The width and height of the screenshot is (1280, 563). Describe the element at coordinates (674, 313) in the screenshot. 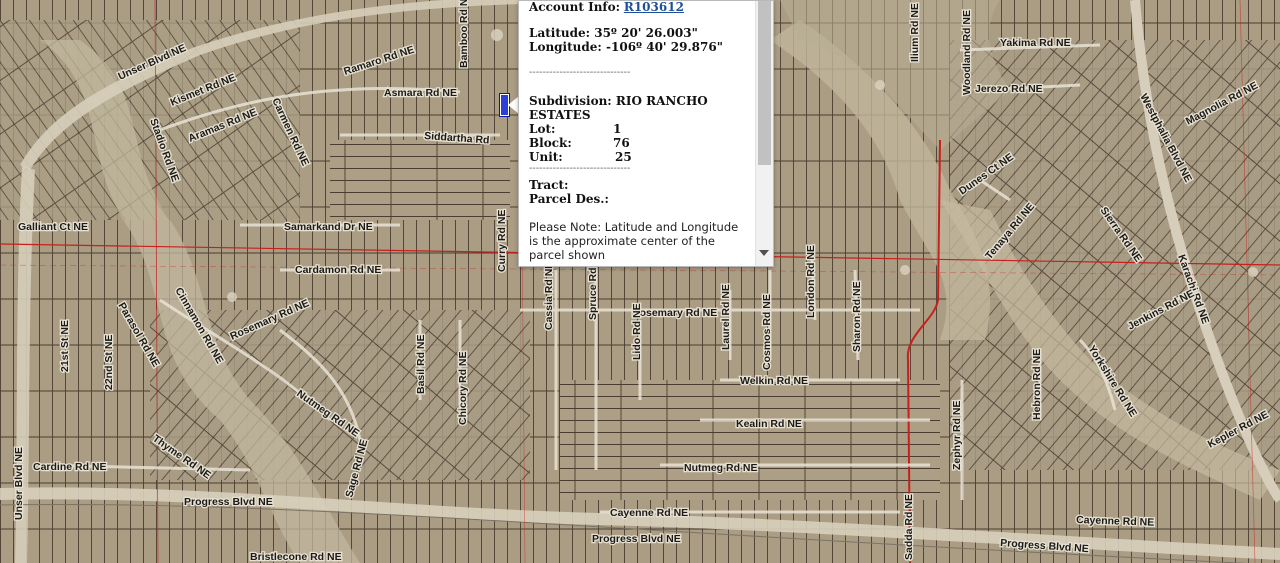

I see `street-label: Rosemary Rd NE` at that location.